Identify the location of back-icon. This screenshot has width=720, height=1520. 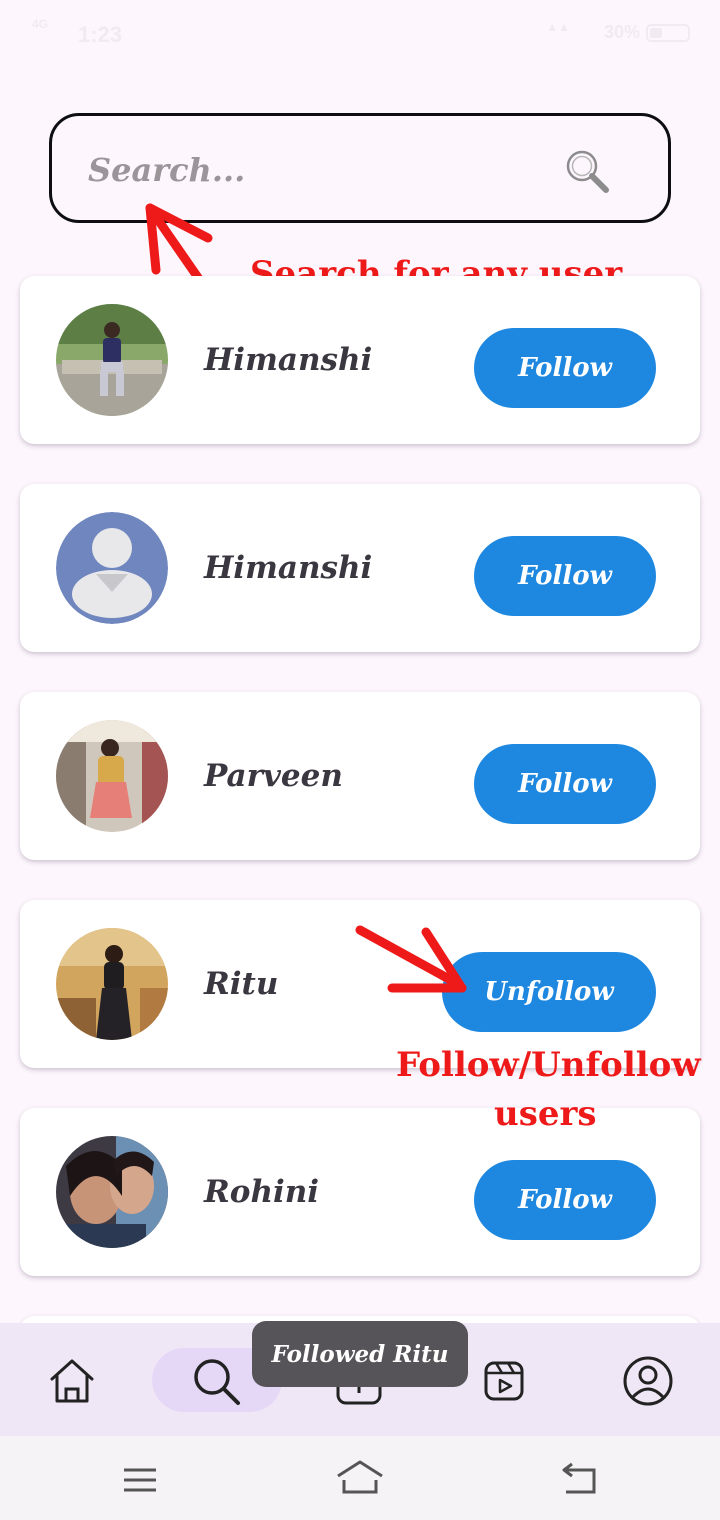
(580, 1480).